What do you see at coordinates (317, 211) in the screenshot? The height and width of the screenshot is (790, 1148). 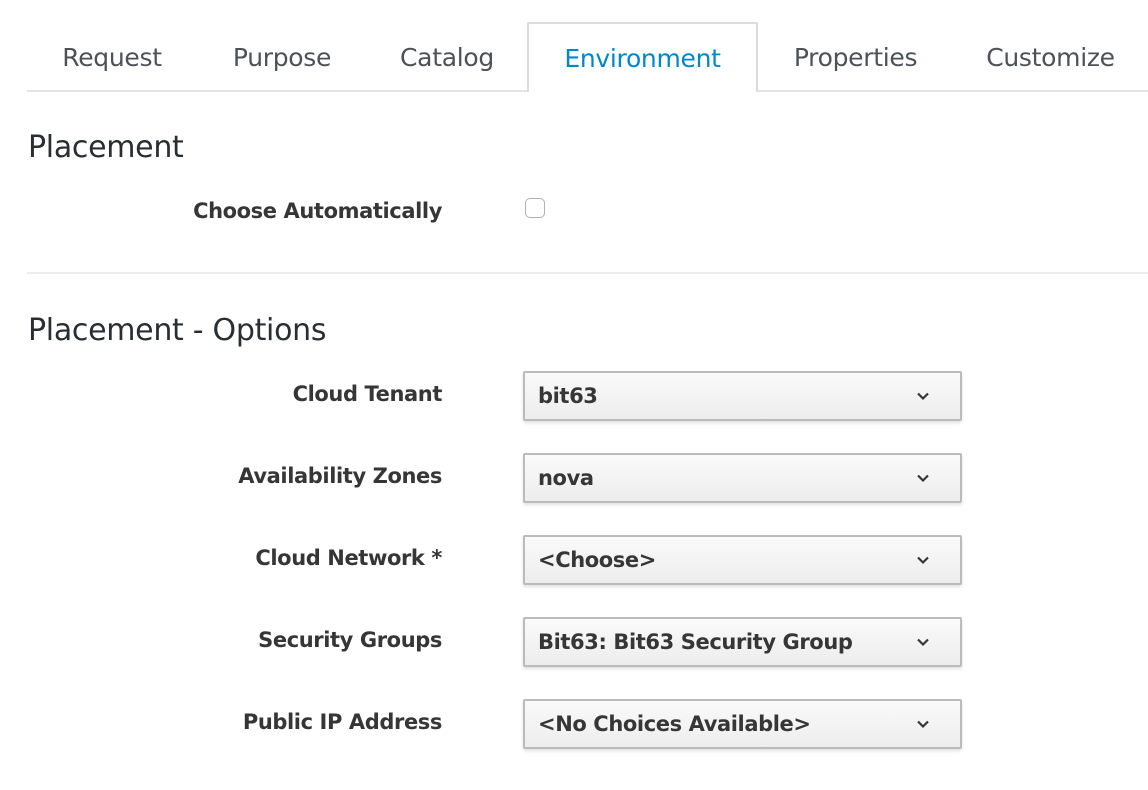 I see `choose-automatically-label: Choose Automatically` at bounding box center [317, 211].